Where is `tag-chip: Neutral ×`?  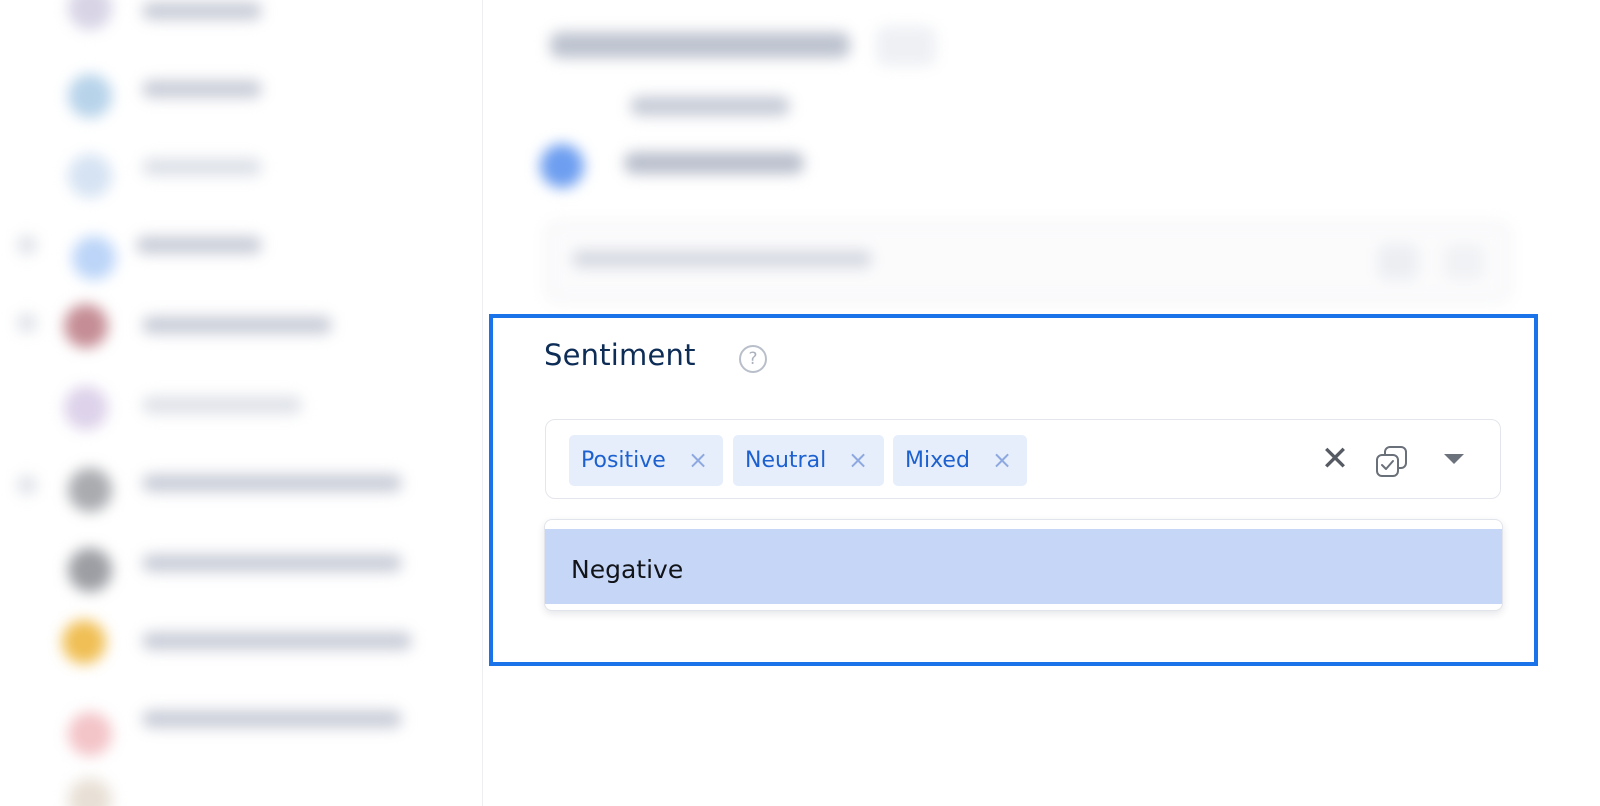
tag-chip: Neutral × is located at coordinates (808, 460).